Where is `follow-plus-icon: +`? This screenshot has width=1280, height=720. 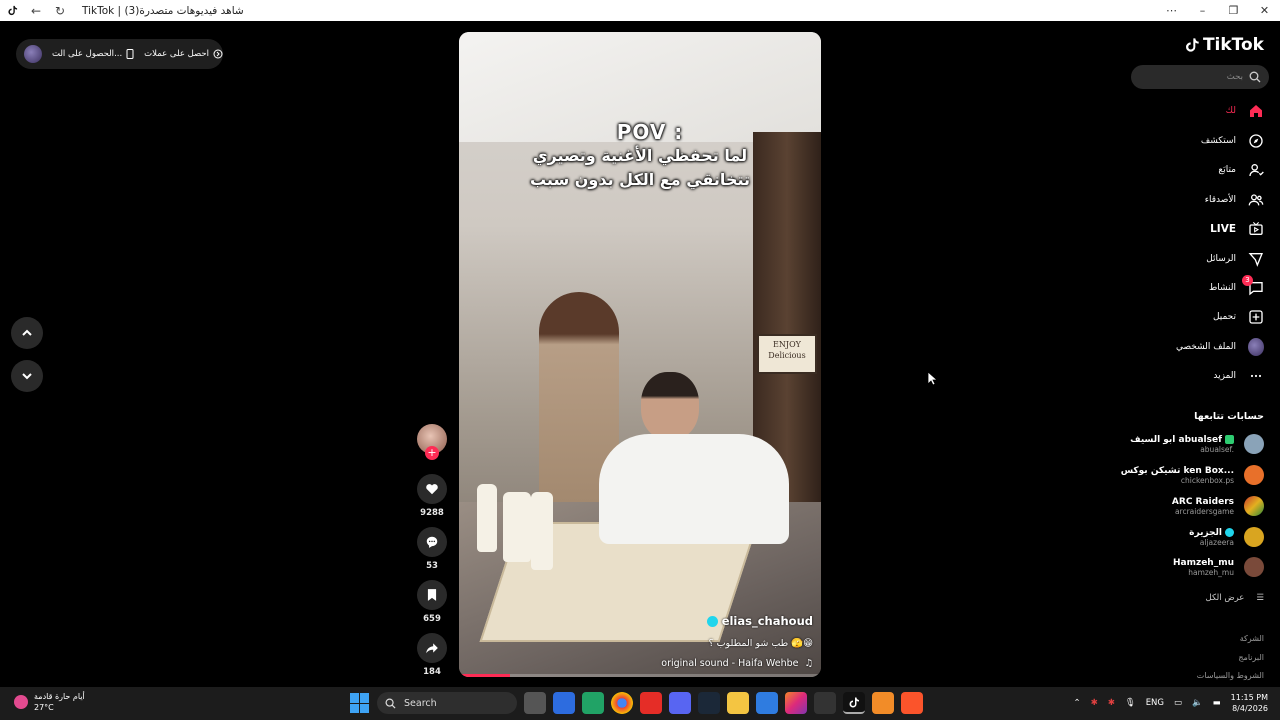
follow-plus-icon: + is located at coordinates (432, 453).